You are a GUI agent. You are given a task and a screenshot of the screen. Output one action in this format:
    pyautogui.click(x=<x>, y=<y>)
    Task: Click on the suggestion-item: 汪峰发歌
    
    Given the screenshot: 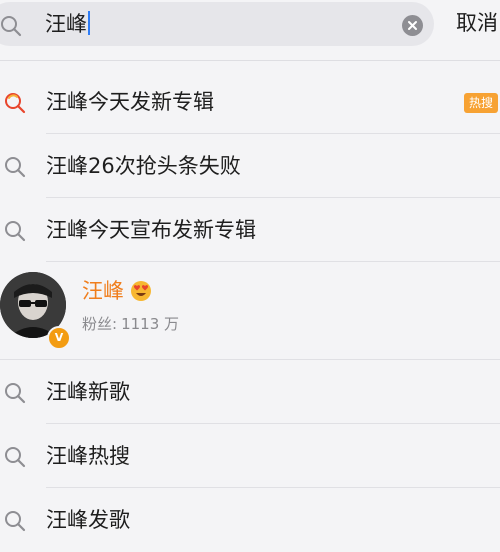 What is the action you would take?
    pyautogui.click(x=250, y=520)
    